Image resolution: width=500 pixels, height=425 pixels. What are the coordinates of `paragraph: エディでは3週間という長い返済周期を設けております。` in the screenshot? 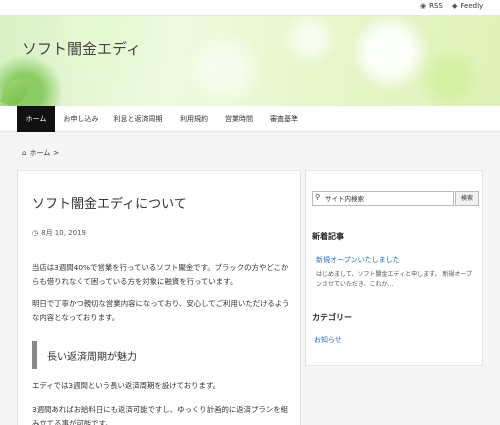 It's located at (126, 385).